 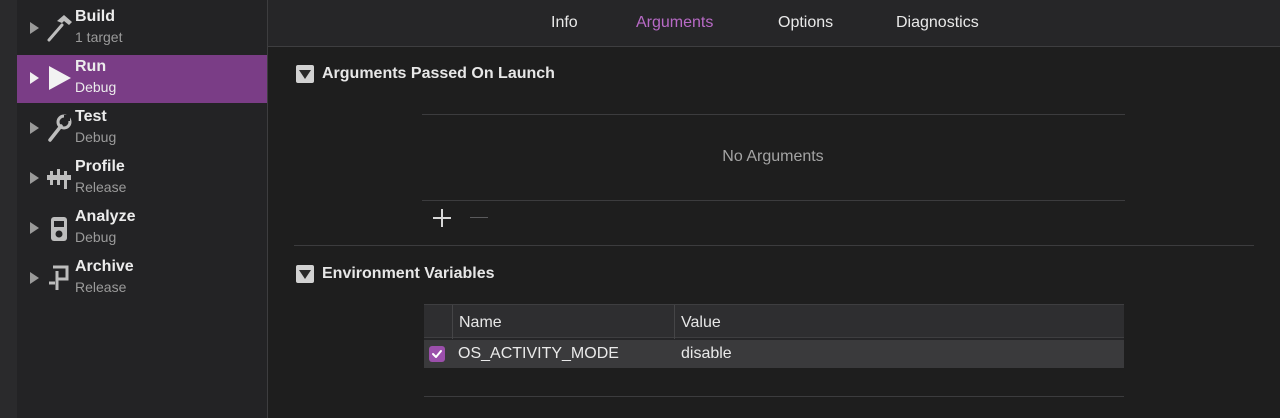 I want to click on sidebar-item-build: Build 1 target, so click(x=142, y=29).